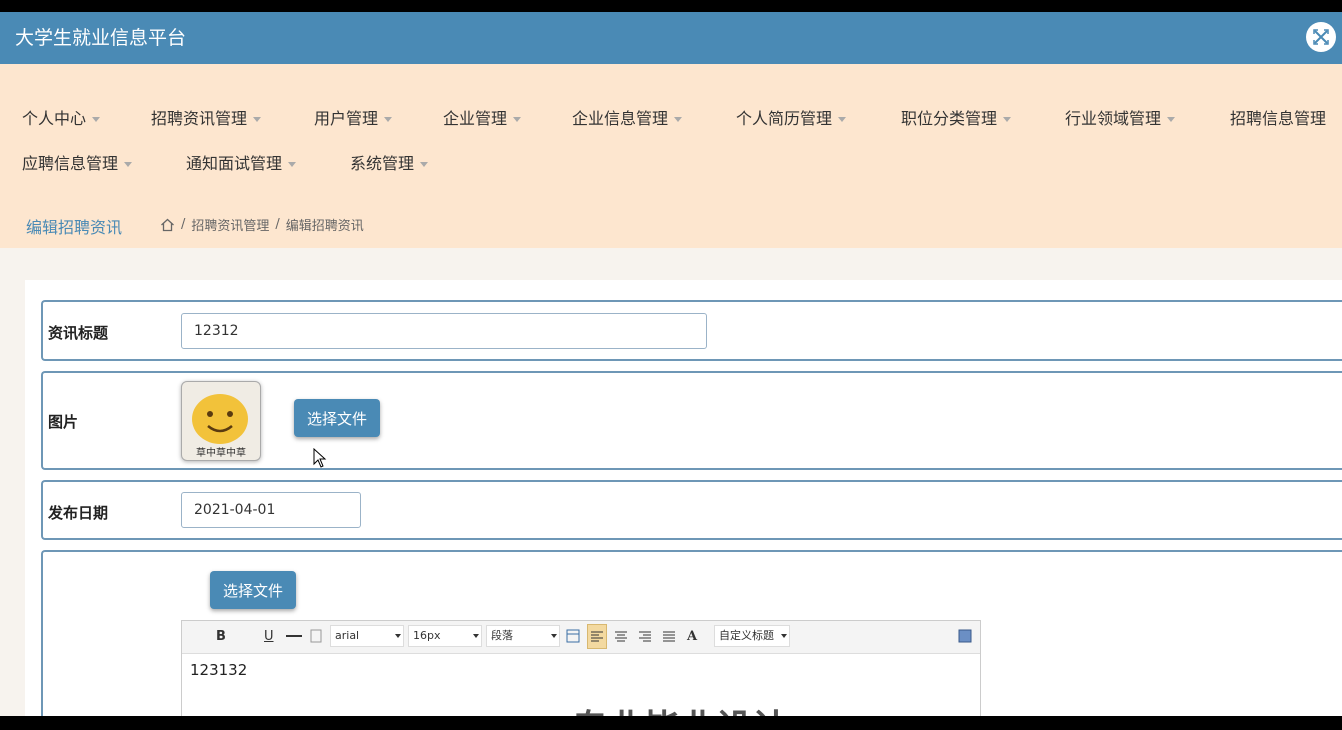  I want to click on app-title: 大学生就业信息平台, so click(101, 38).